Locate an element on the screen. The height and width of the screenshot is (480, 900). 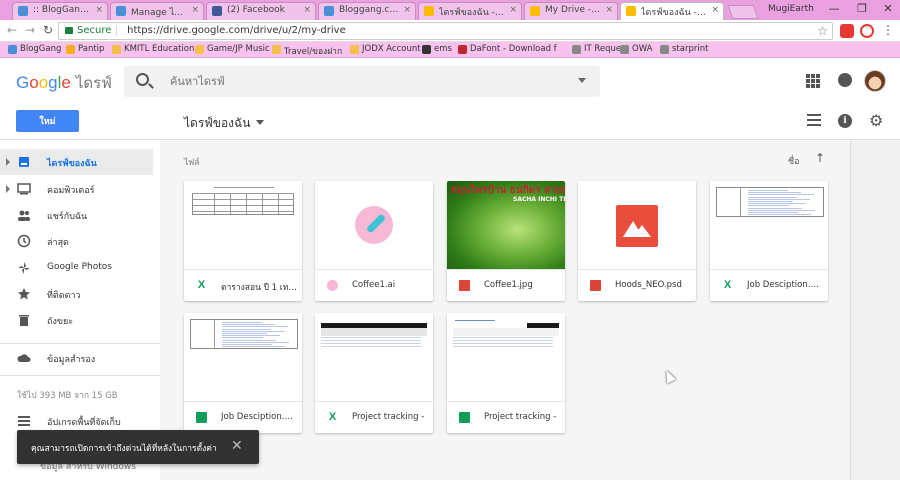
close-icon: ✕ is located at coordinates (237, 446).